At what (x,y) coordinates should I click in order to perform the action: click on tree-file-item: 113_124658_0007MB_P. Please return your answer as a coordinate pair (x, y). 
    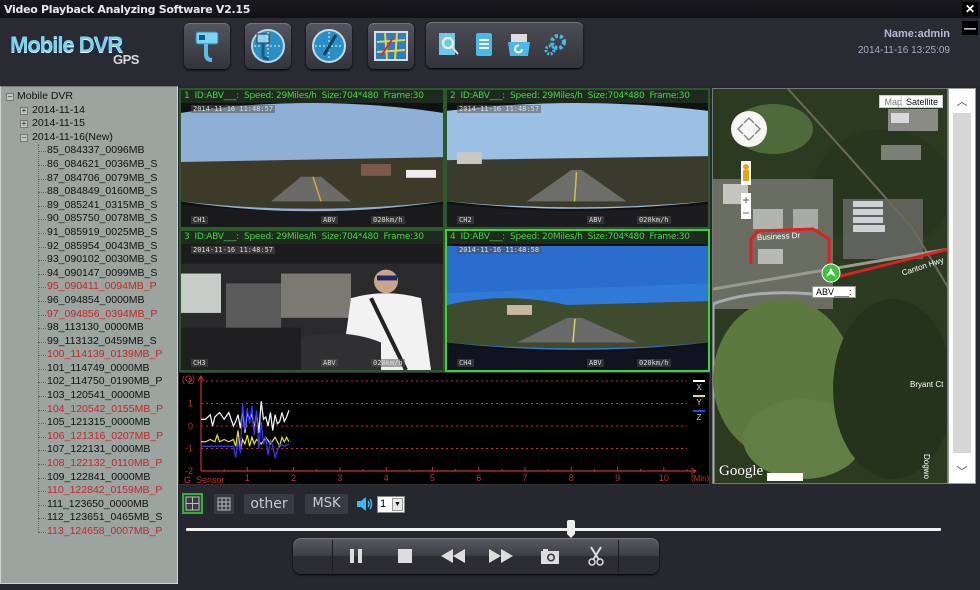
    Looking at the image, I should click on (89, 532).